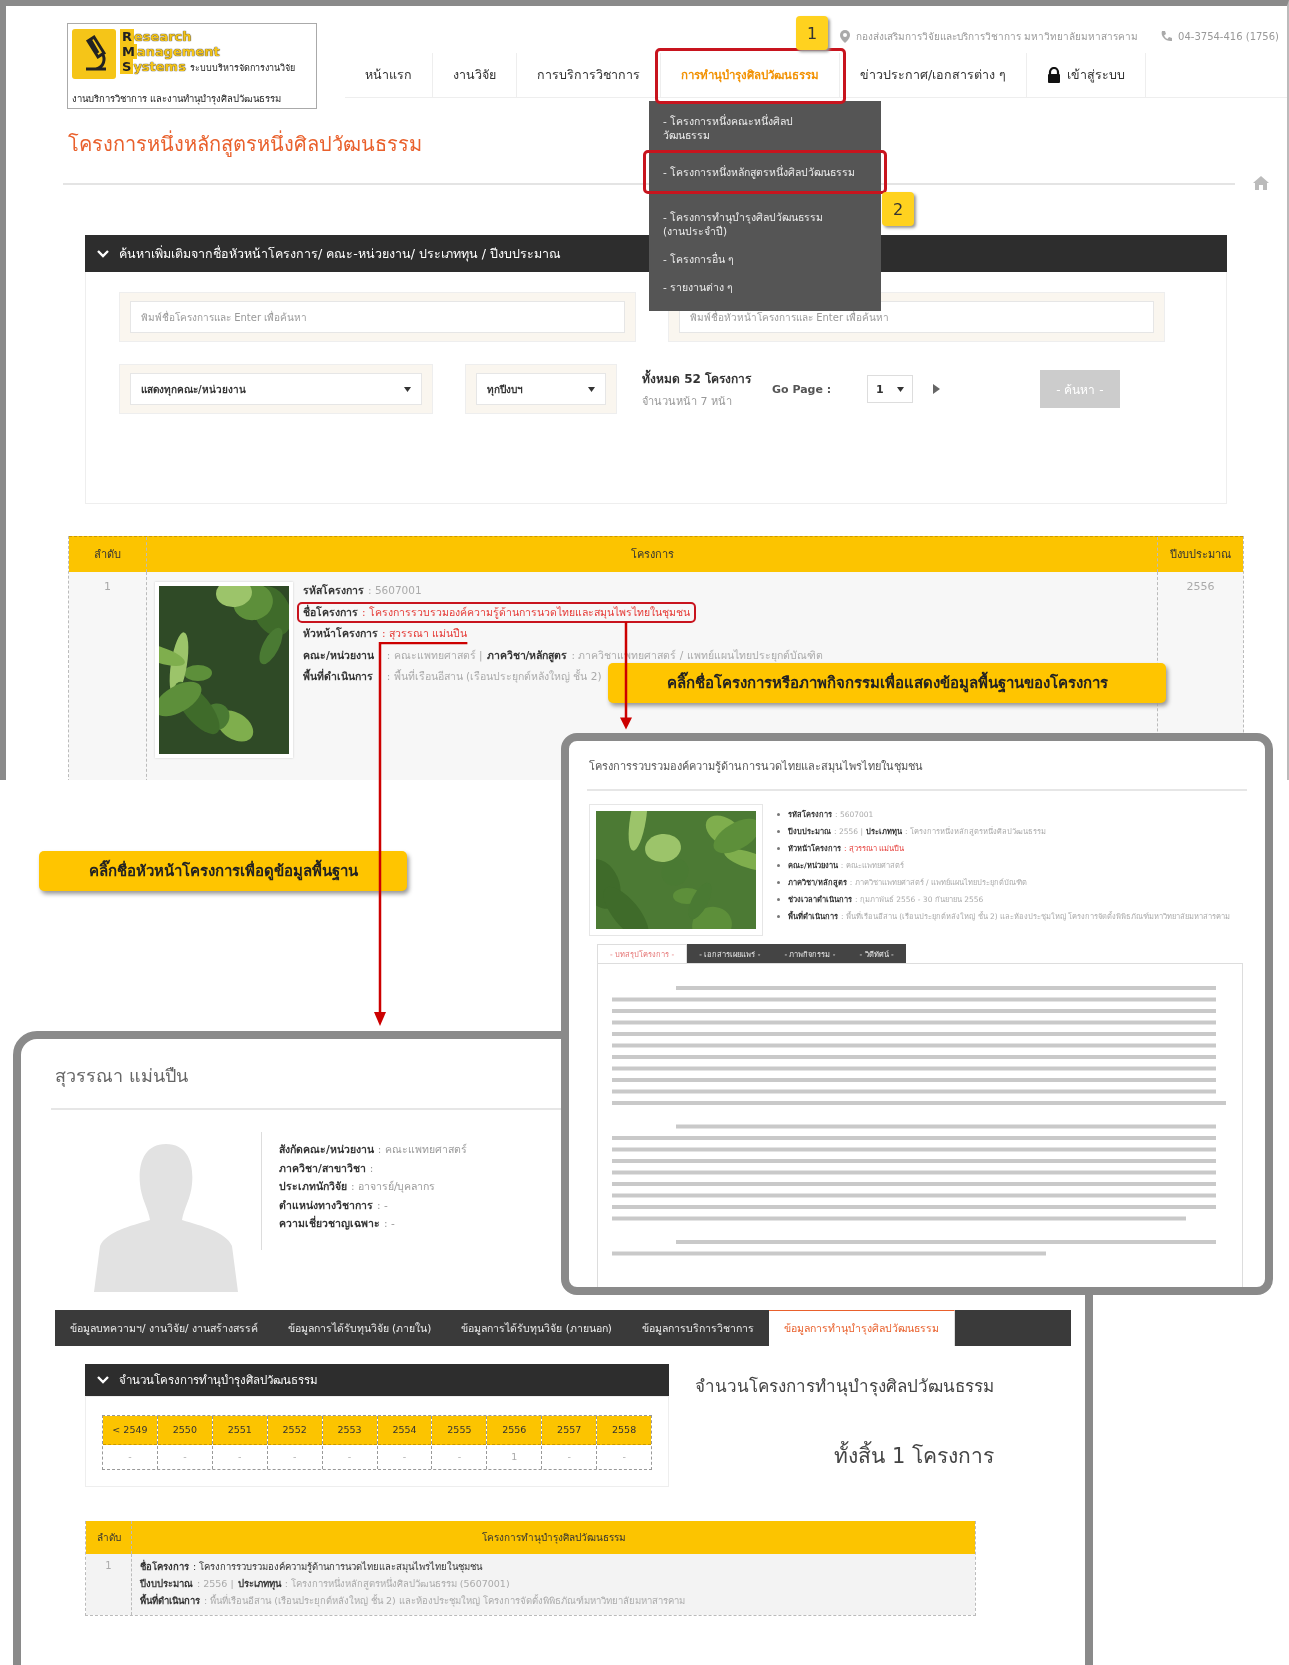 This screenshot has height=1665, width=1289. I want to click on logo-word: anagement, so click(178, 51).